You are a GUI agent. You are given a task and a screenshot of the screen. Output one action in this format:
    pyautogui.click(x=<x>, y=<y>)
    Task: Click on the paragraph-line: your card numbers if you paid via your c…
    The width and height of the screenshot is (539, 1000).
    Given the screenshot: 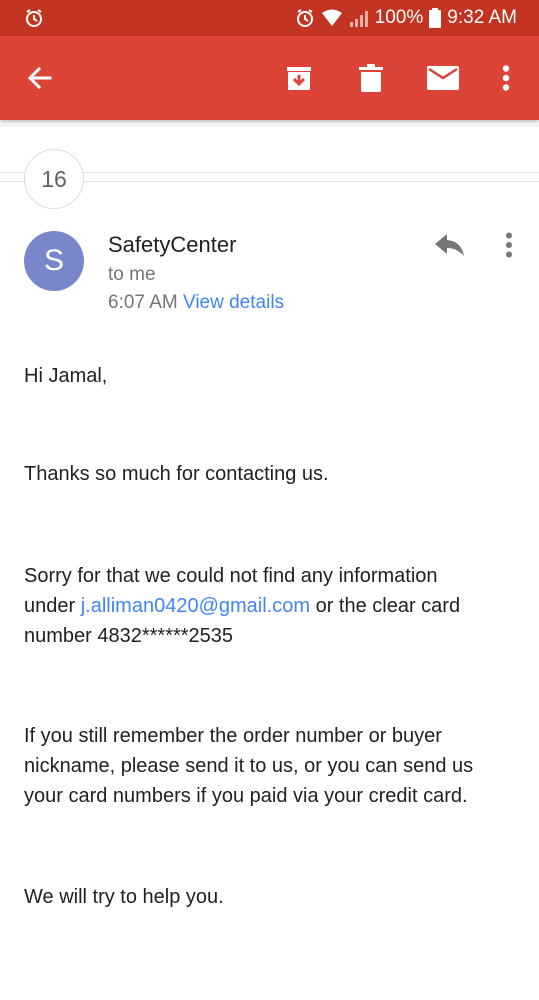 What is the action you would take?
    pyautogui.click(x=246, y=796)
    